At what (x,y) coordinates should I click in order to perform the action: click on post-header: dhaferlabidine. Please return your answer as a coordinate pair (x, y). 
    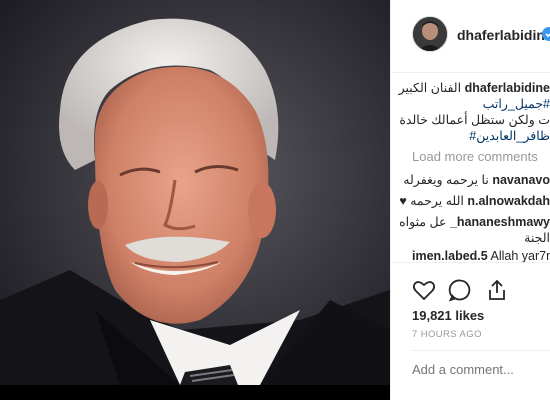
    Looking at the image, I should click on (470, 36).